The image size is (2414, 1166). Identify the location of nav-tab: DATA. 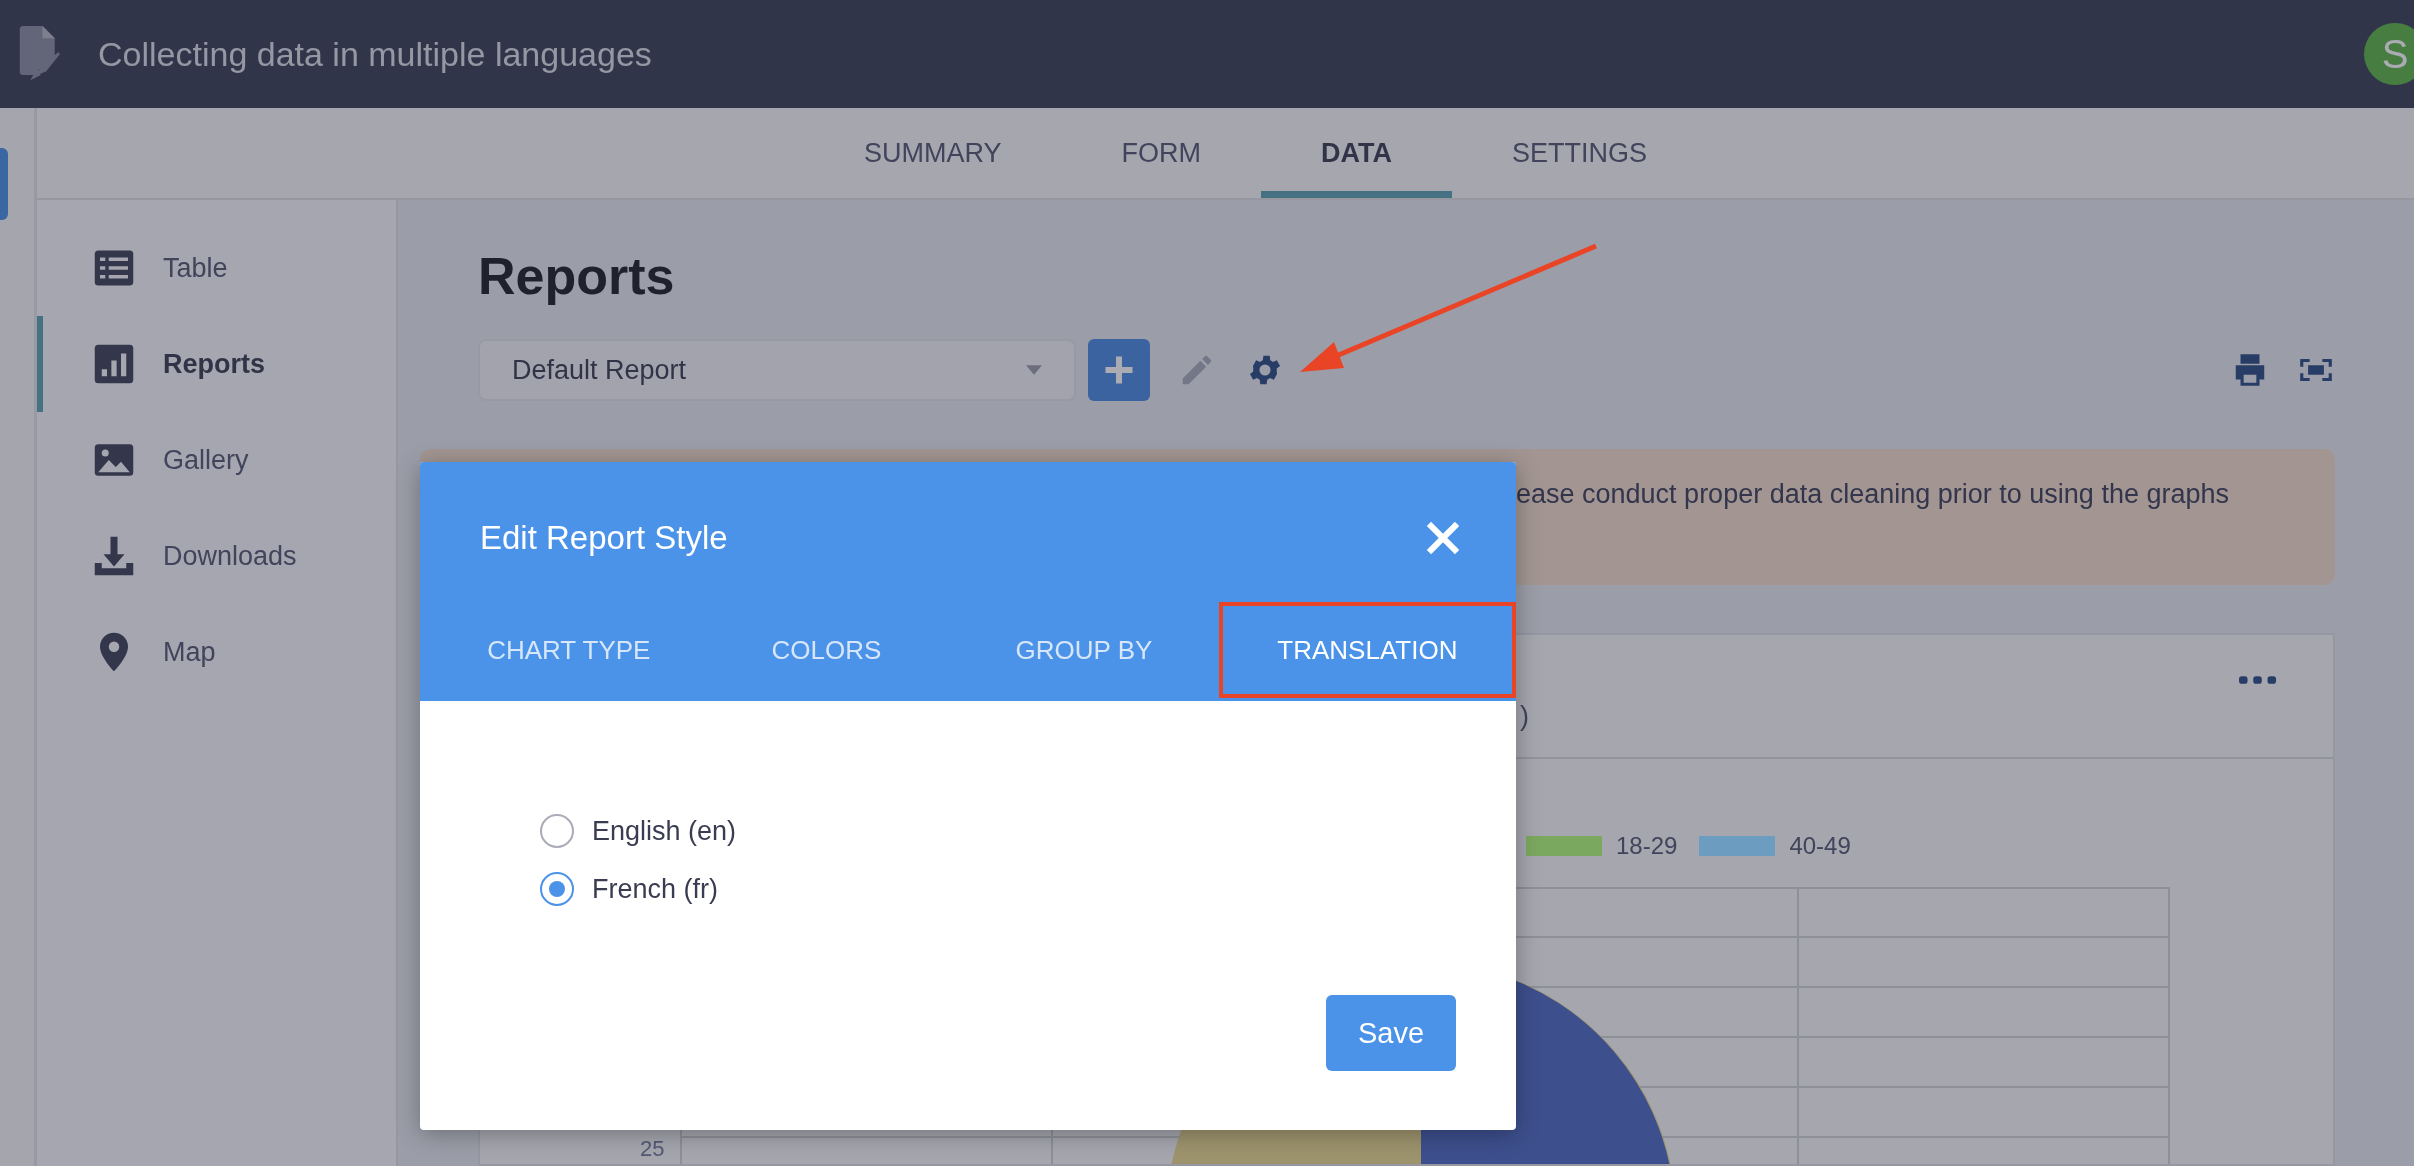
(1356, 153).